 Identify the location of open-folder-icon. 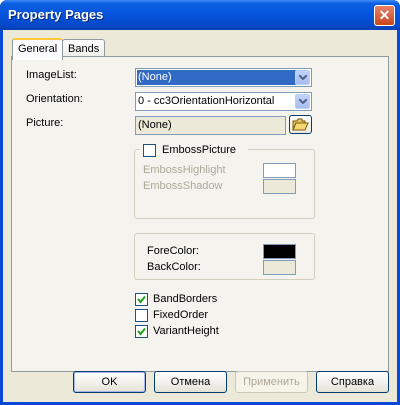
(300, 124).